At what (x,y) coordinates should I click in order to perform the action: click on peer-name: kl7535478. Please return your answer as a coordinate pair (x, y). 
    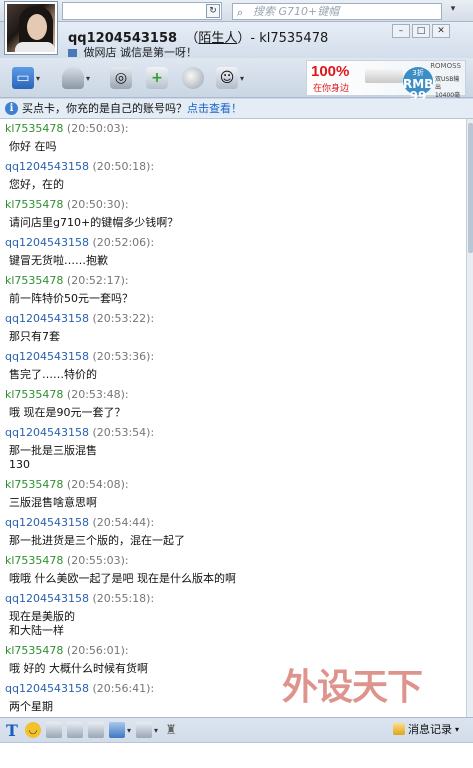
    Looking at the image, I should click on (294, 38).